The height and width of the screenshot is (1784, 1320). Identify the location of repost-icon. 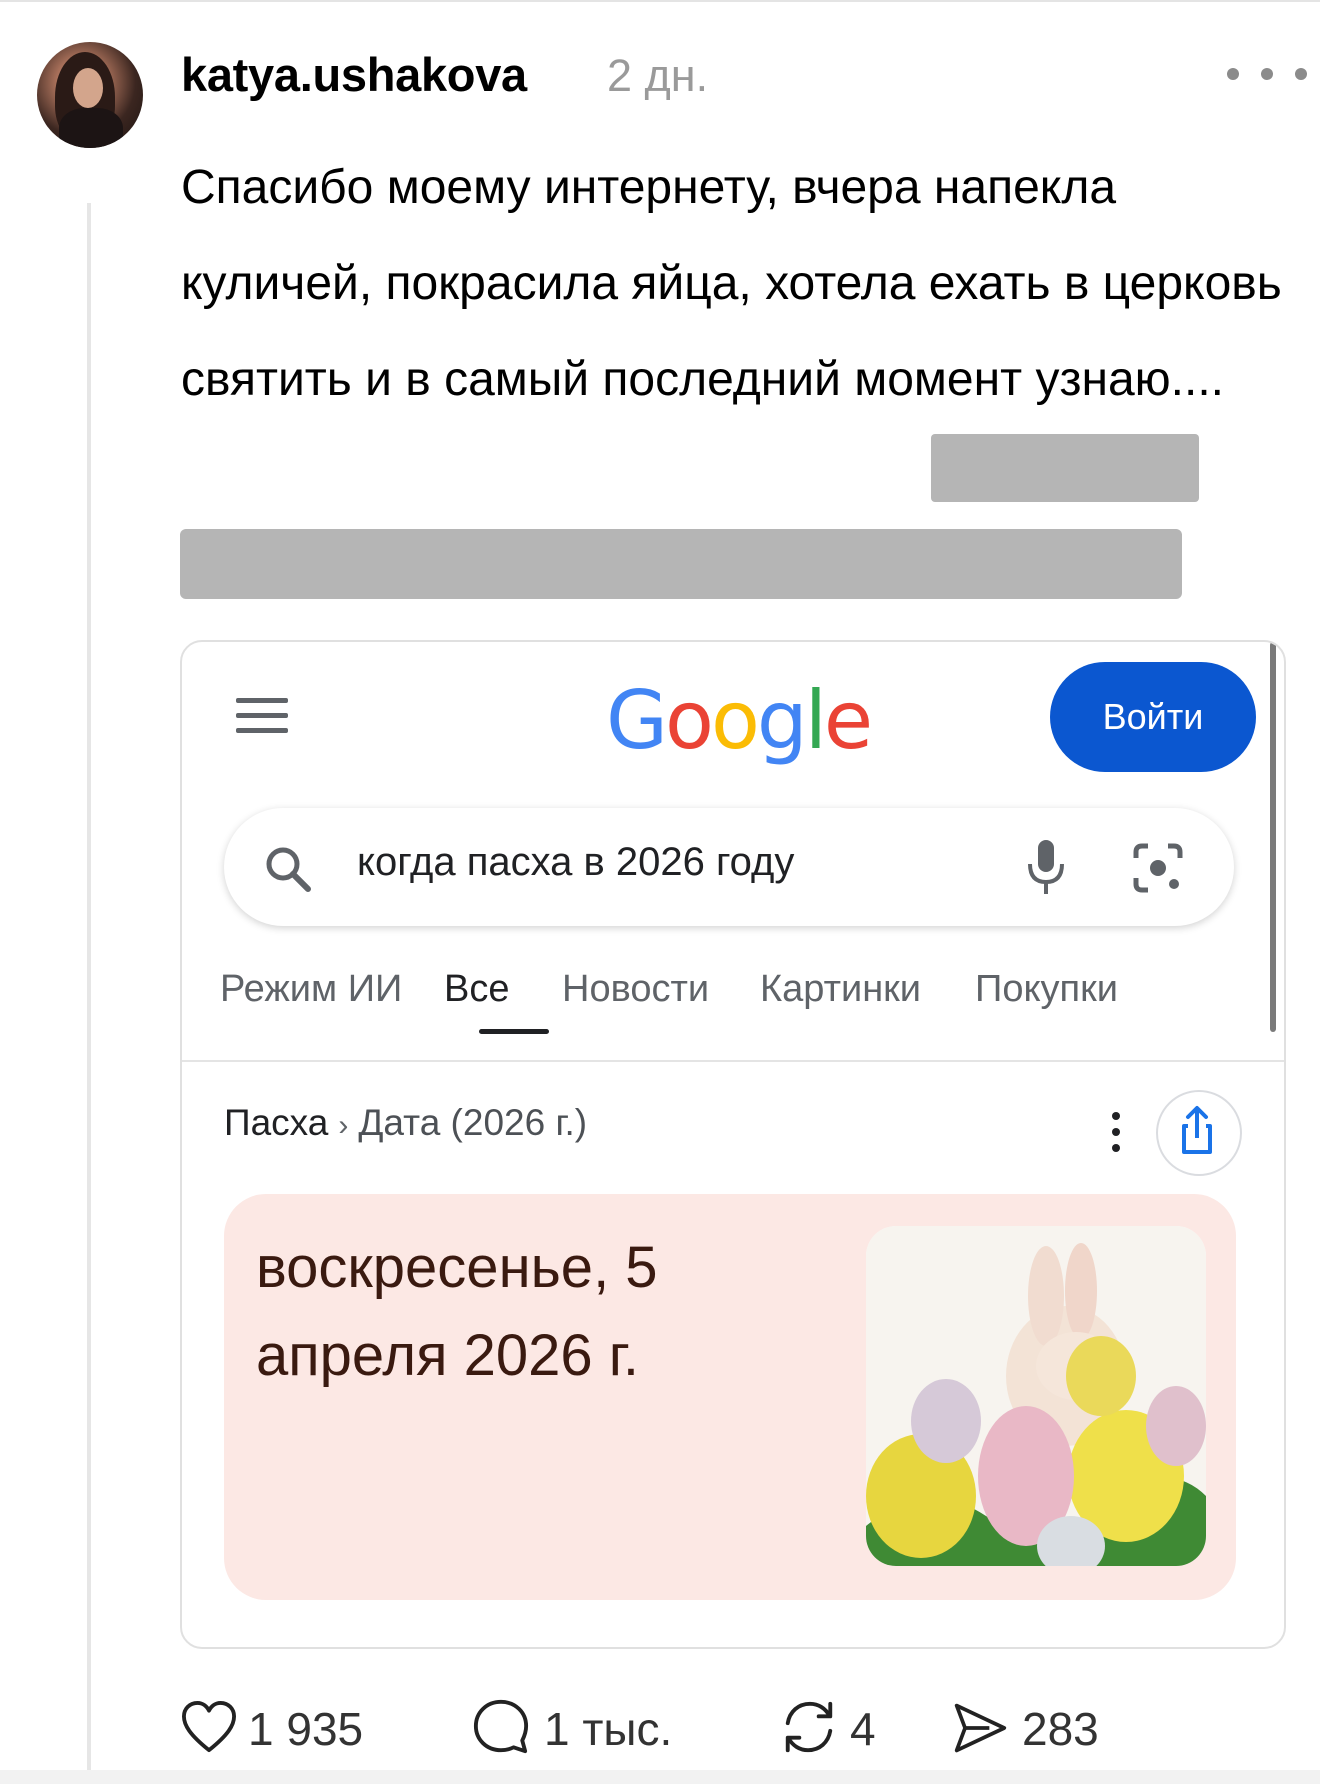
(809, 1727).